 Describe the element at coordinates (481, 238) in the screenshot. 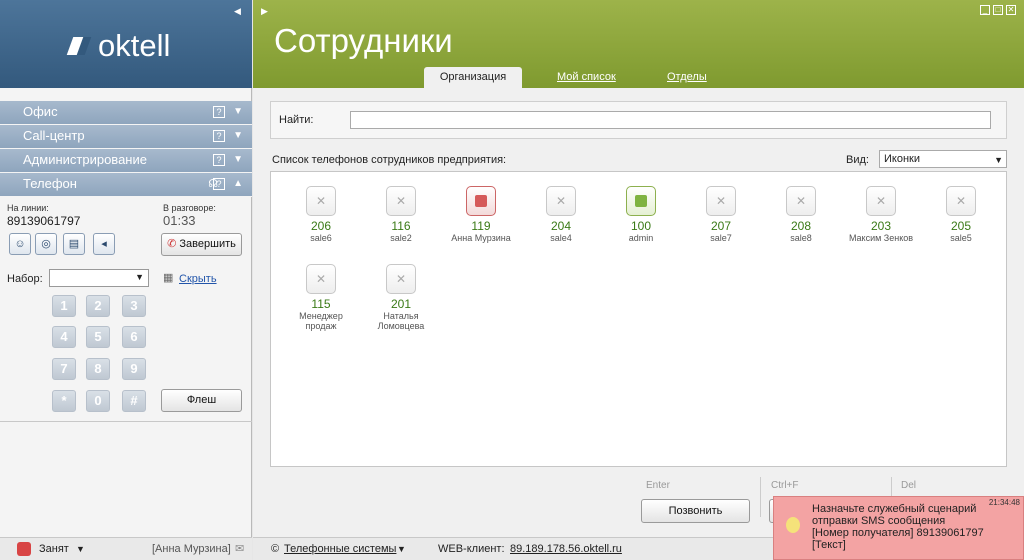

I see `employee-name: Анна Мурзина` at that location.